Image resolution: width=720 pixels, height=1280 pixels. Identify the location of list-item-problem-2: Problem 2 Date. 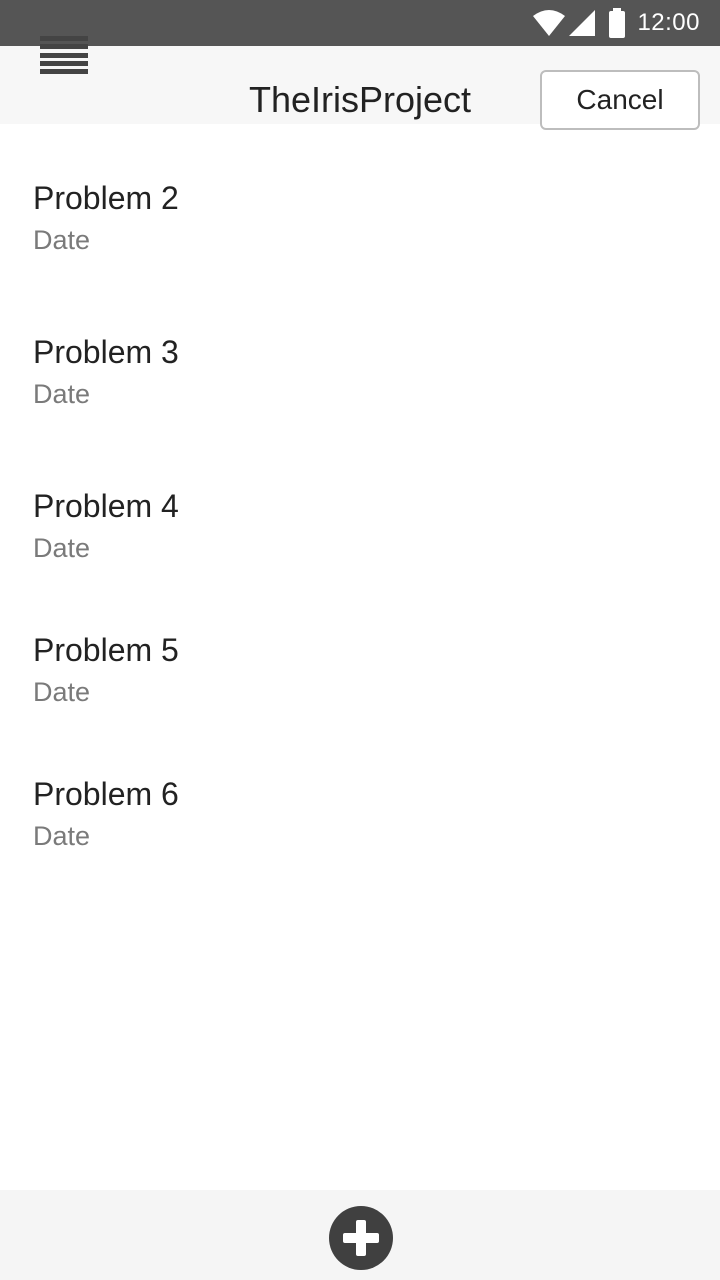
(360, 238).